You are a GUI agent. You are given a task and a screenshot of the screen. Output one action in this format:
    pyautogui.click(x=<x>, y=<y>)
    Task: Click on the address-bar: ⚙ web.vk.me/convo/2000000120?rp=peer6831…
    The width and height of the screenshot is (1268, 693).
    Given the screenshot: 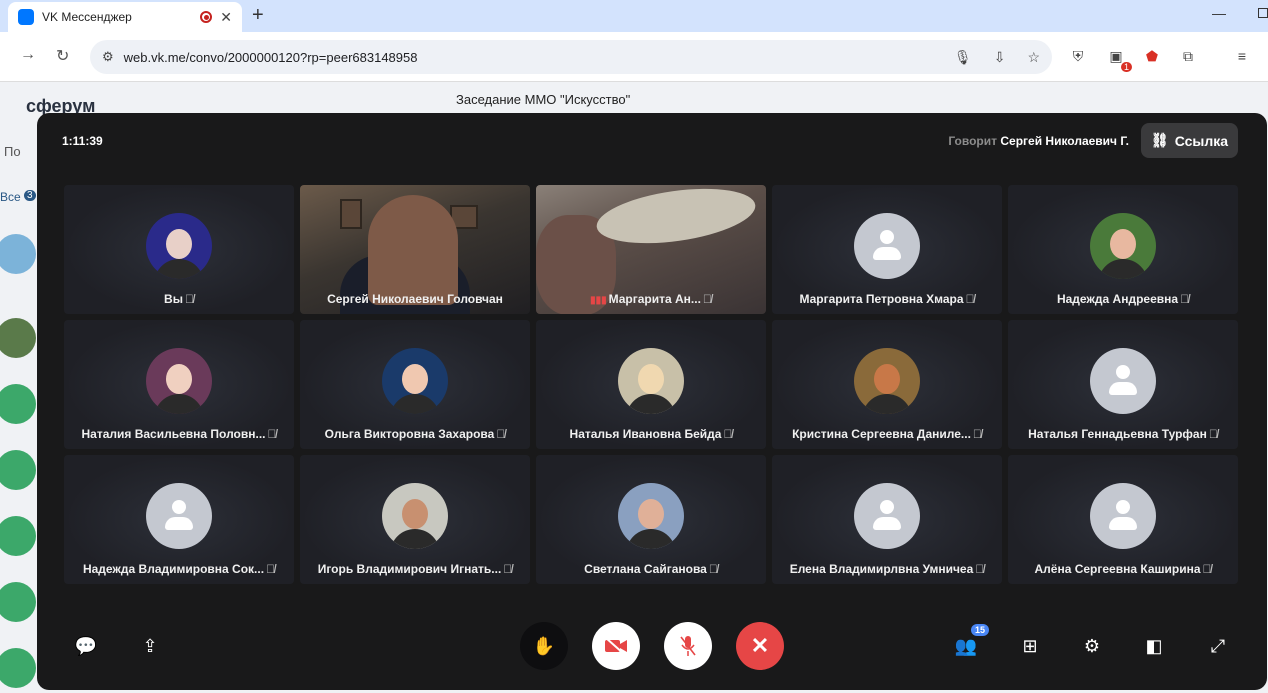 What is the action you would take?
    pyautogui.click(x=571, y=57)
    